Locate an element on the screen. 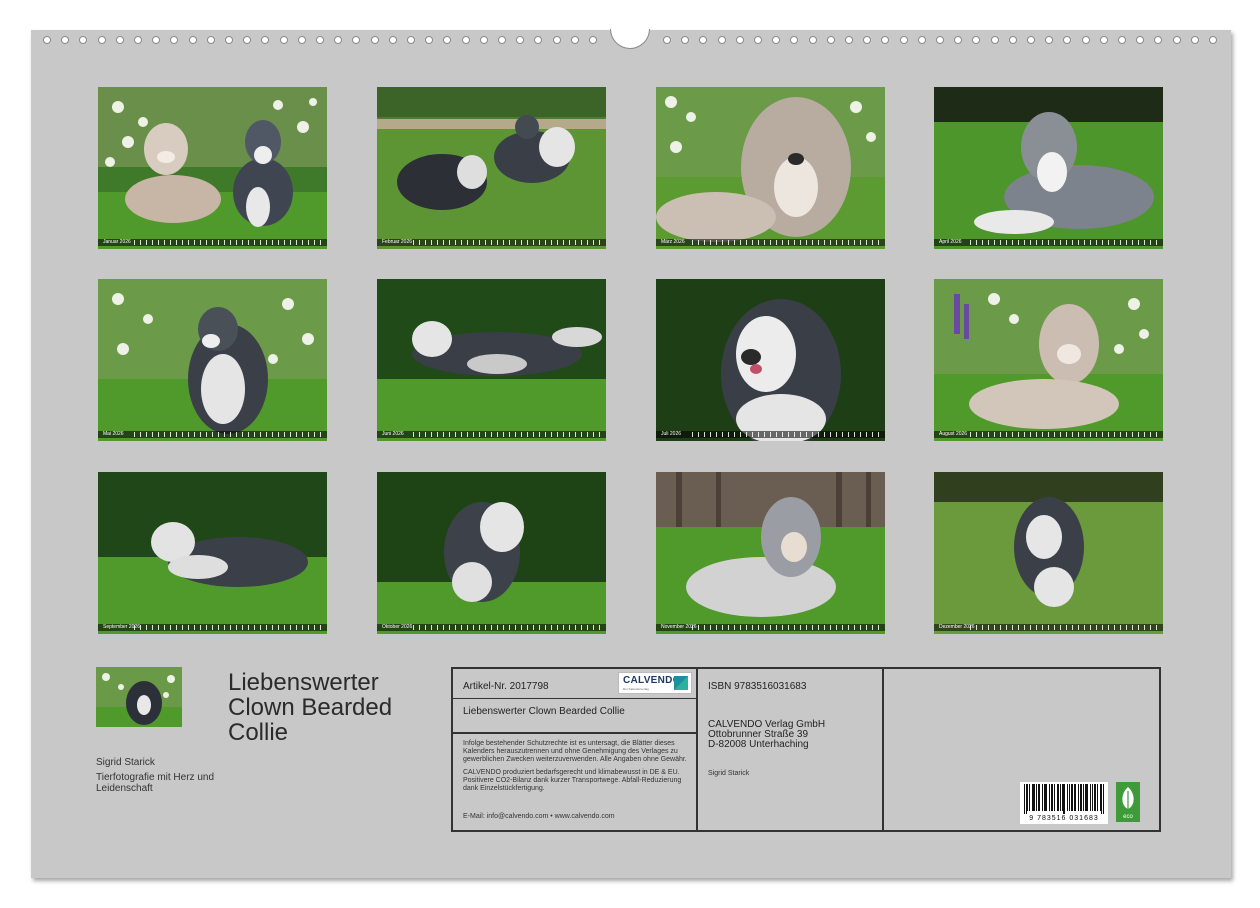  month-name: Januar 2026 is located at coordinates (117, 242).